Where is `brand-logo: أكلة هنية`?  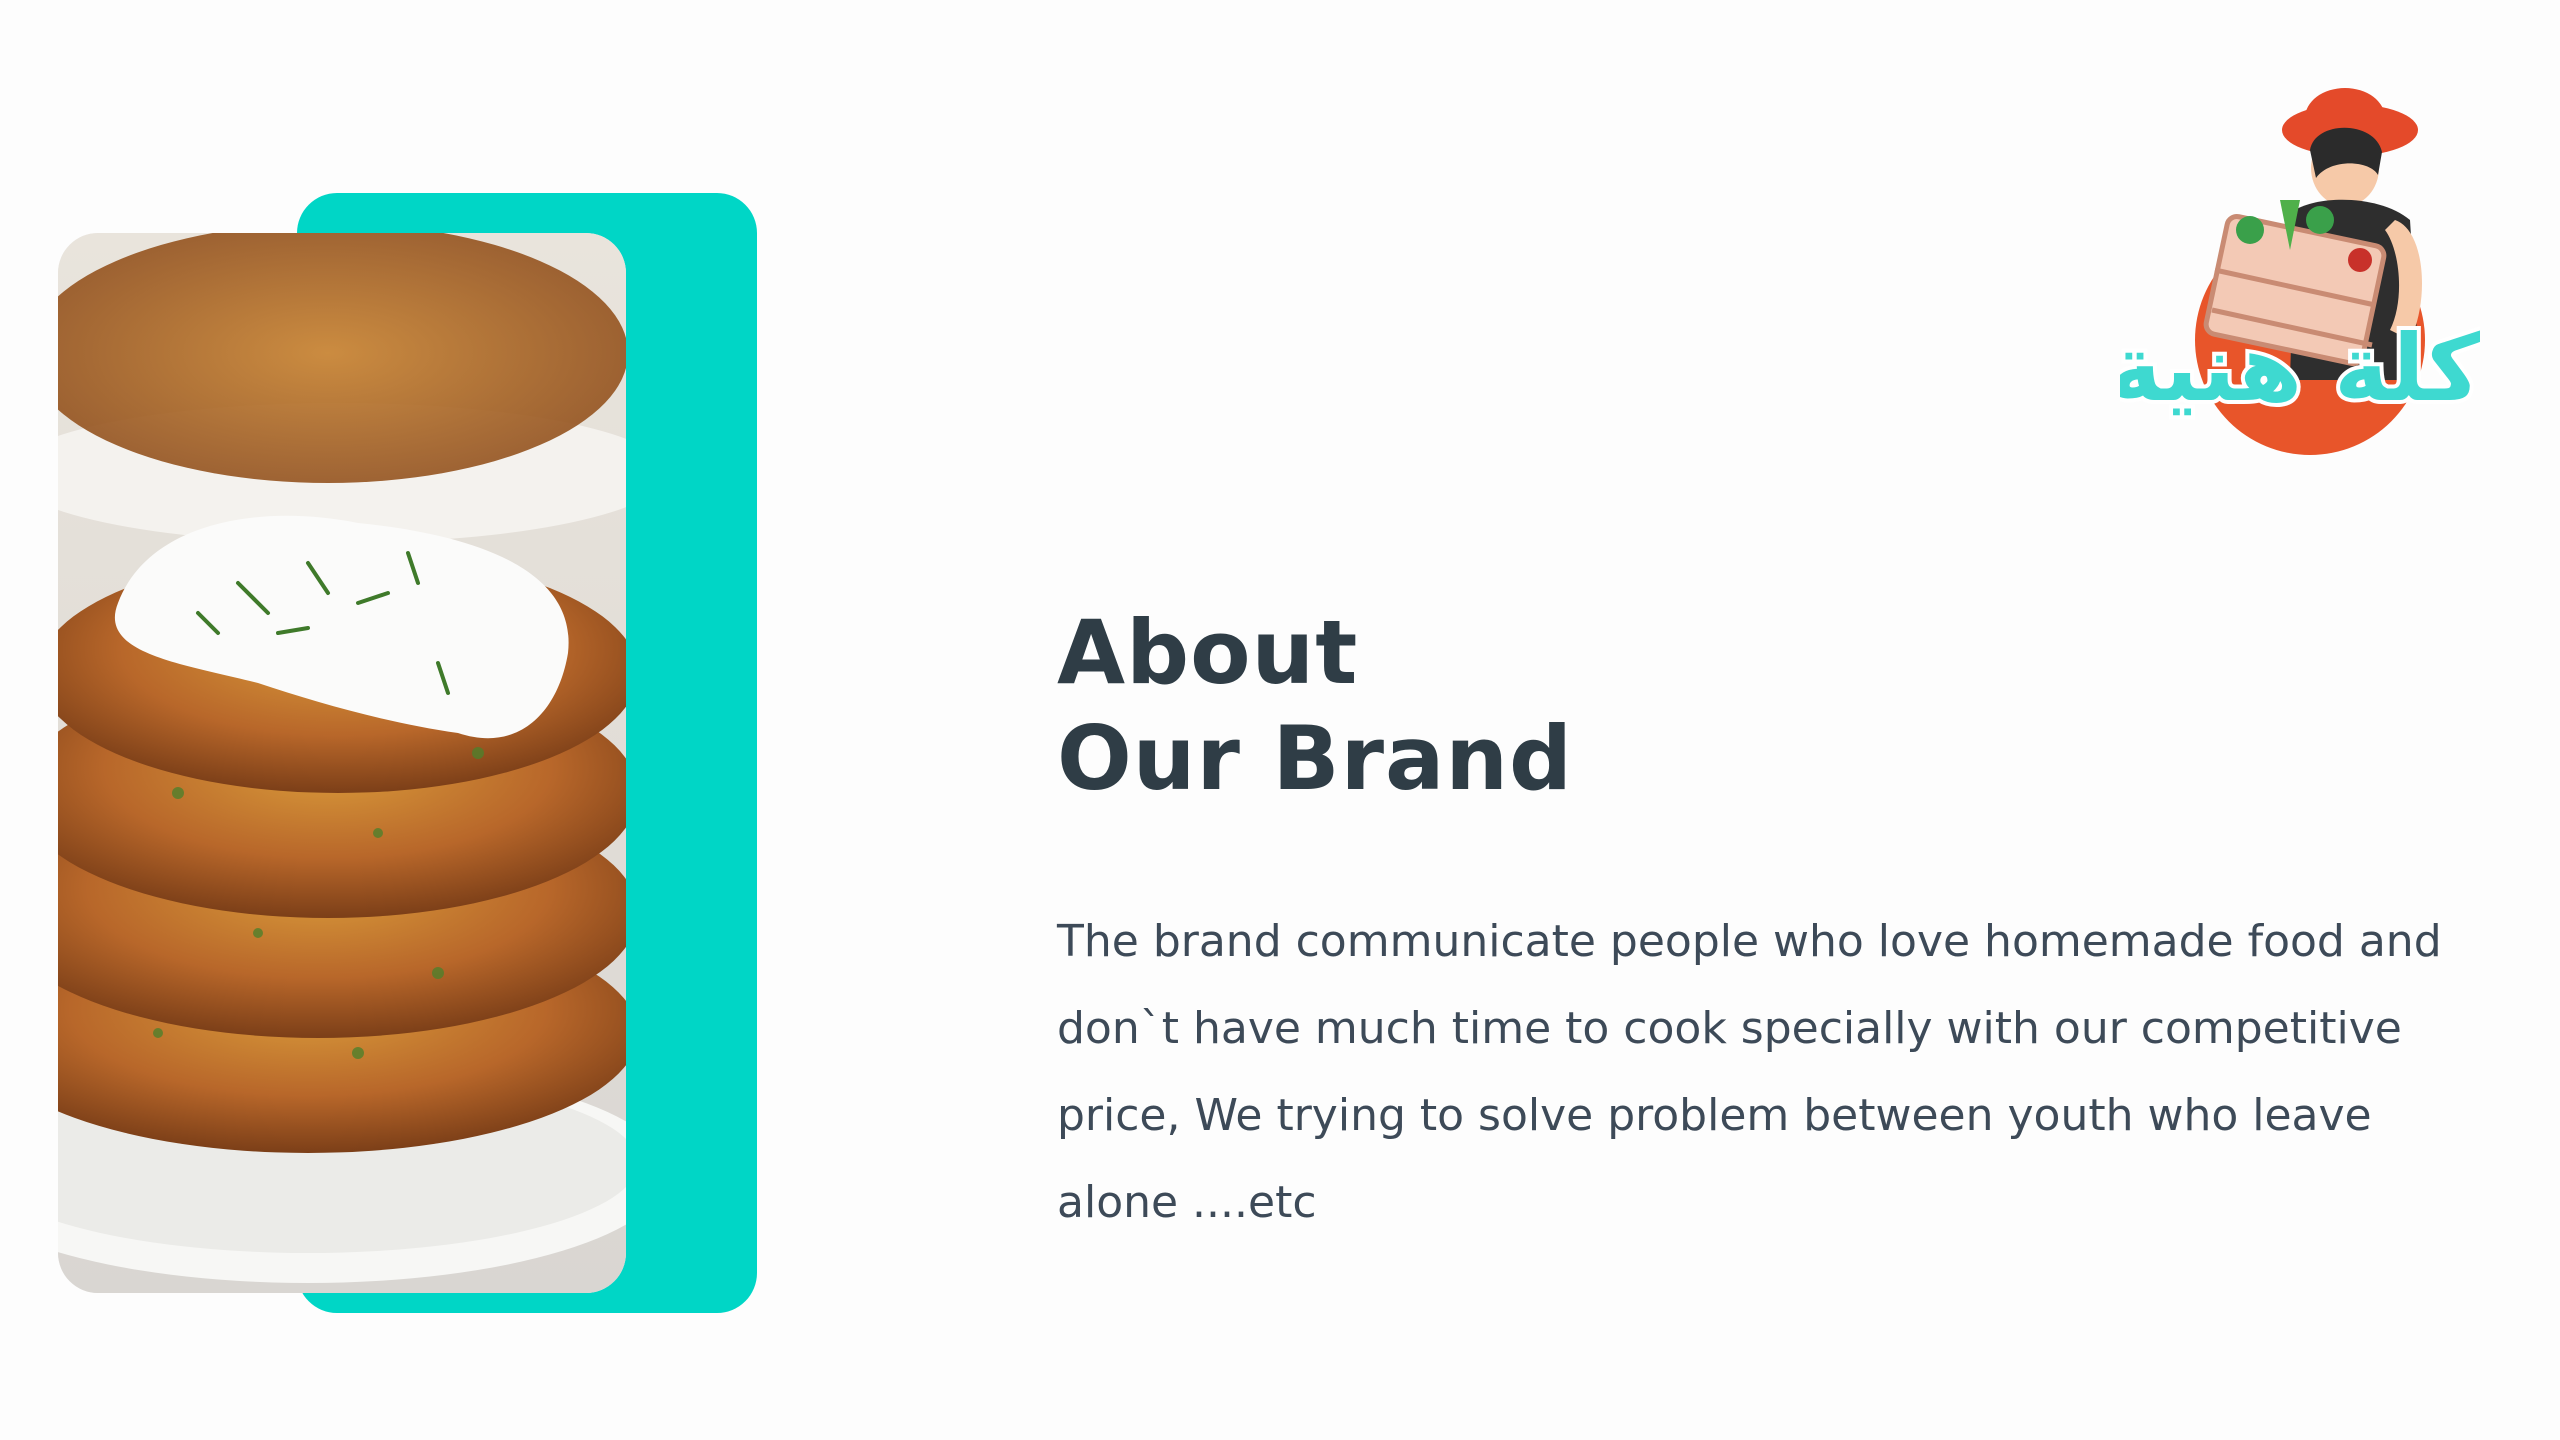
brand-logo: أكلة هنية is located at coordinates (2300, 275).